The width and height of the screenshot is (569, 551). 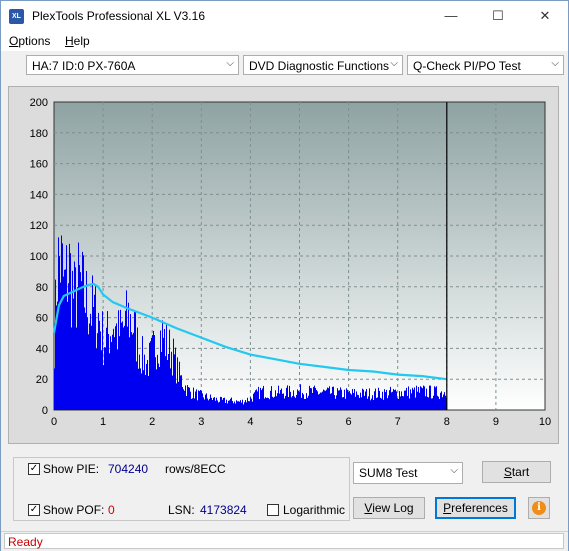 I want to click on start-button: Start, so click(x=516, y=472).